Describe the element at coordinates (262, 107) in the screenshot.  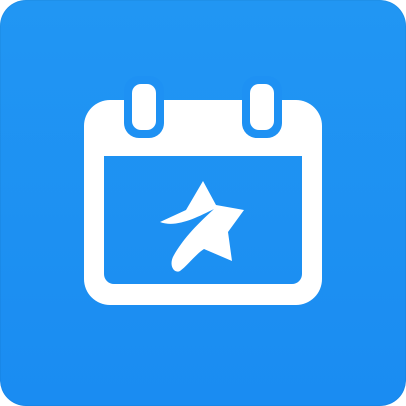
I see `calendar-ring-right` at that location.